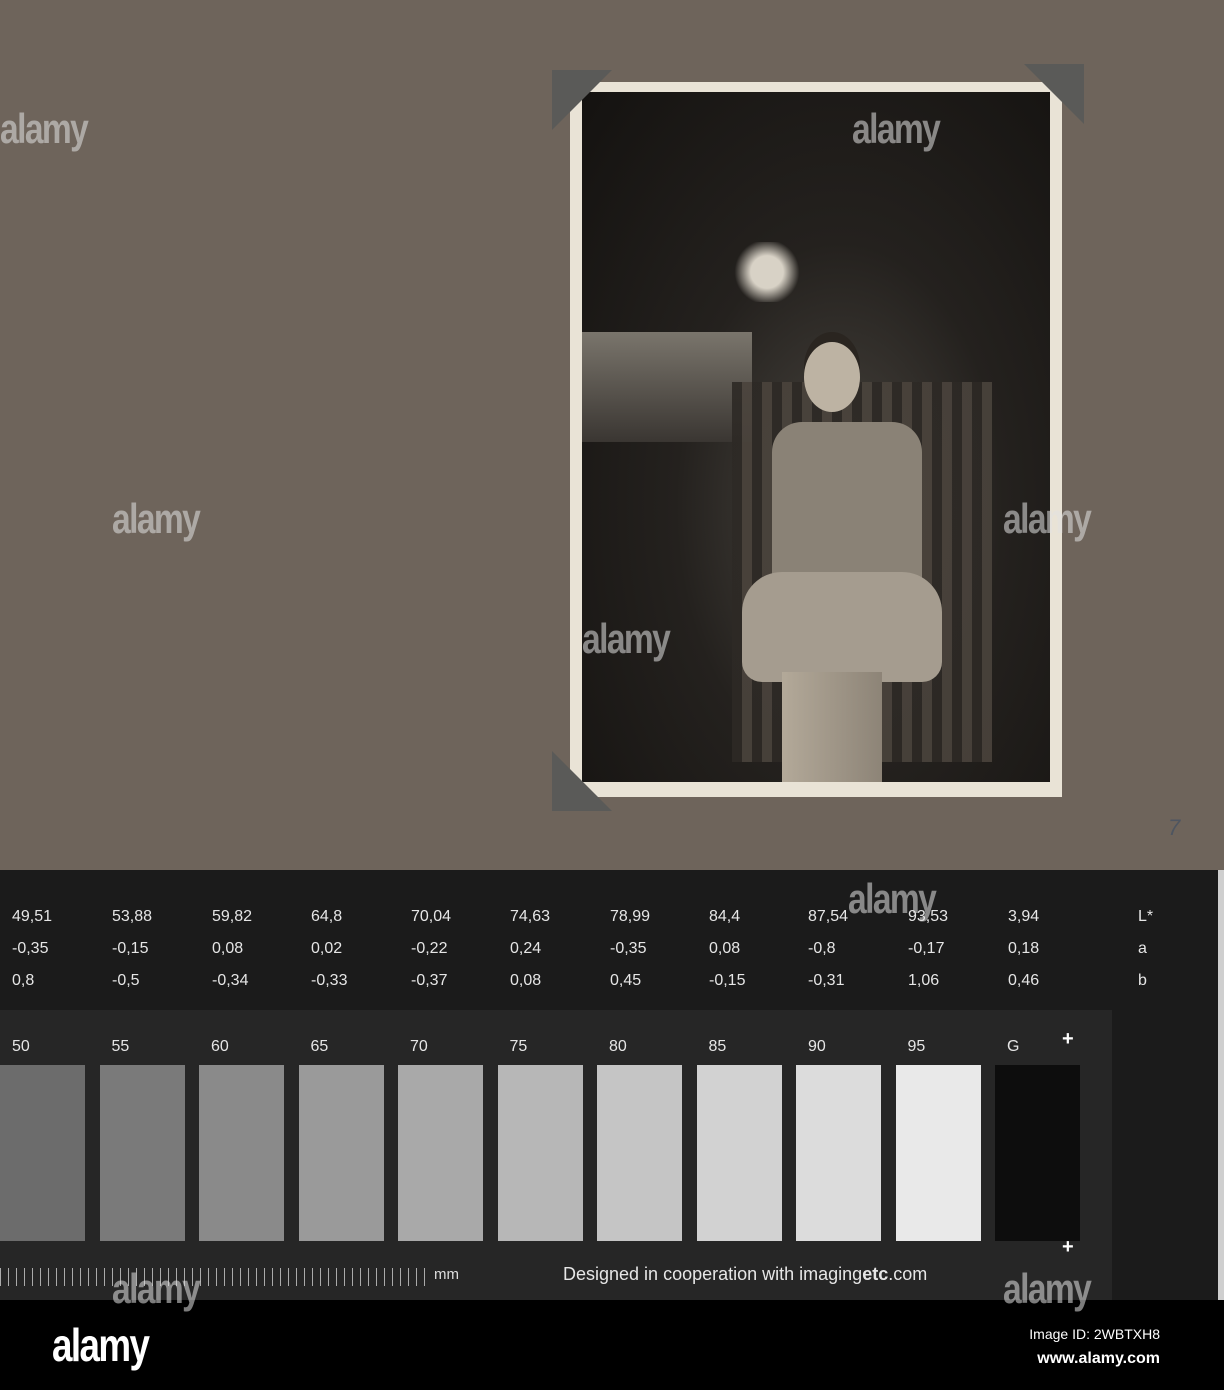 The height and width of the screenshot is (1390, 1224). Describe the element at coordinates (1094, 1334) in the screenshot. I see `image-id: Image ID: 2WBTXH8` at that location.